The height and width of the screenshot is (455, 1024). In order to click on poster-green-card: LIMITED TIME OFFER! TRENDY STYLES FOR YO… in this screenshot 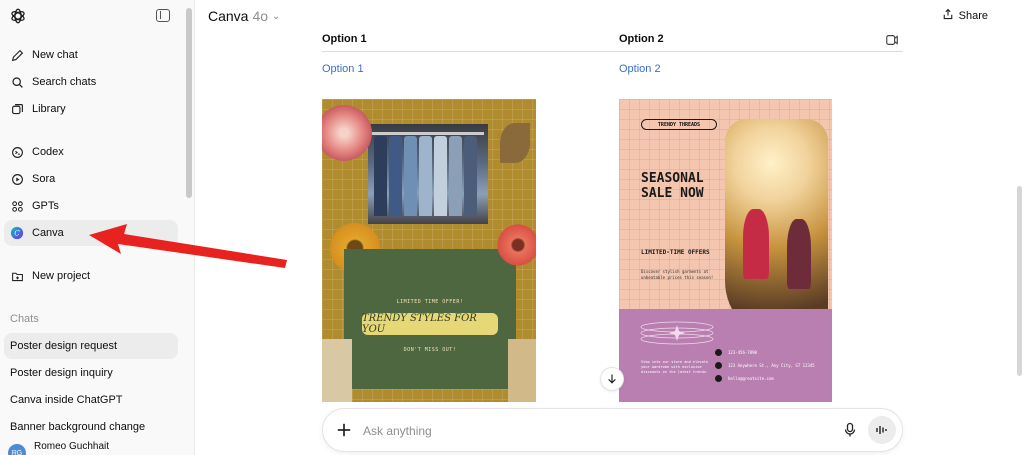, I will do `click(430, 319)`.